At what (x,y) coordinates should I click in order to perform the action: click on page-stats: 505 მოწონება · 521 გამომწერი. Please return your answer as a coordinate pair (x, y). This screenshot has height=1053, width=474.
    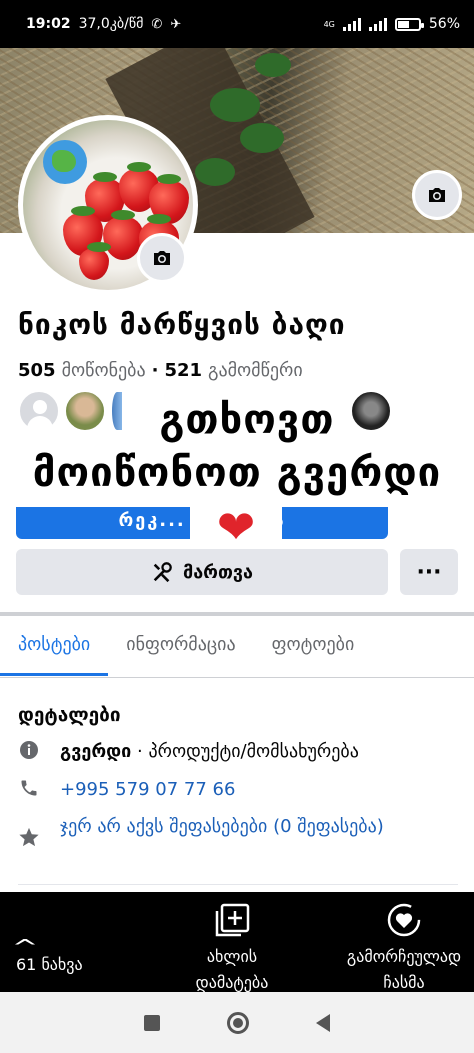
    Looking at the image, I should click on (160, 370).